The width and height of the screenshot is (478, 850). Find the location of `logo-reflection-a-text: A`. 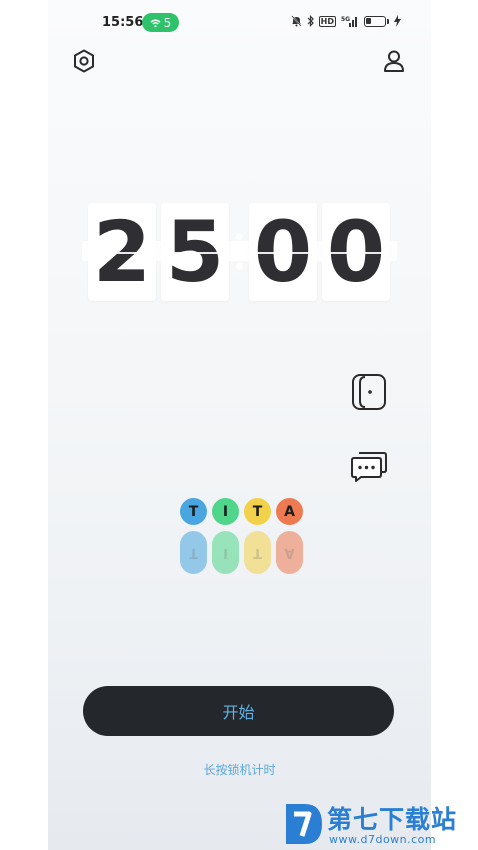

logo-reflection-a-text: A is located at coordinates (289, 552).